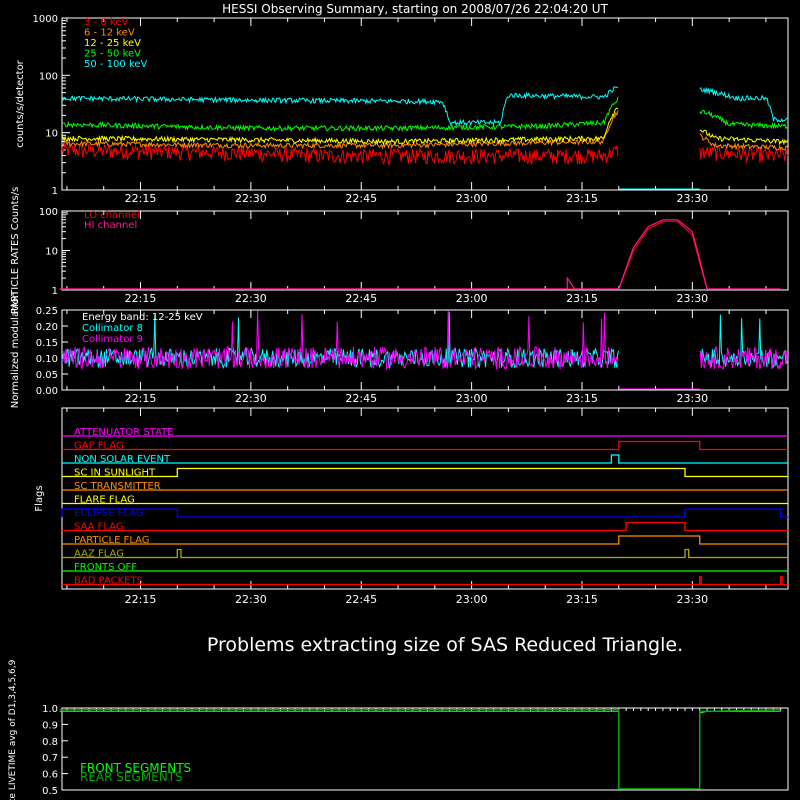 The height and width of the screenshot is (800, 800). Describe the element at coordinates (47, 375) in the screenshot. I see `modulation-ytick-label: 0.05` at that location.